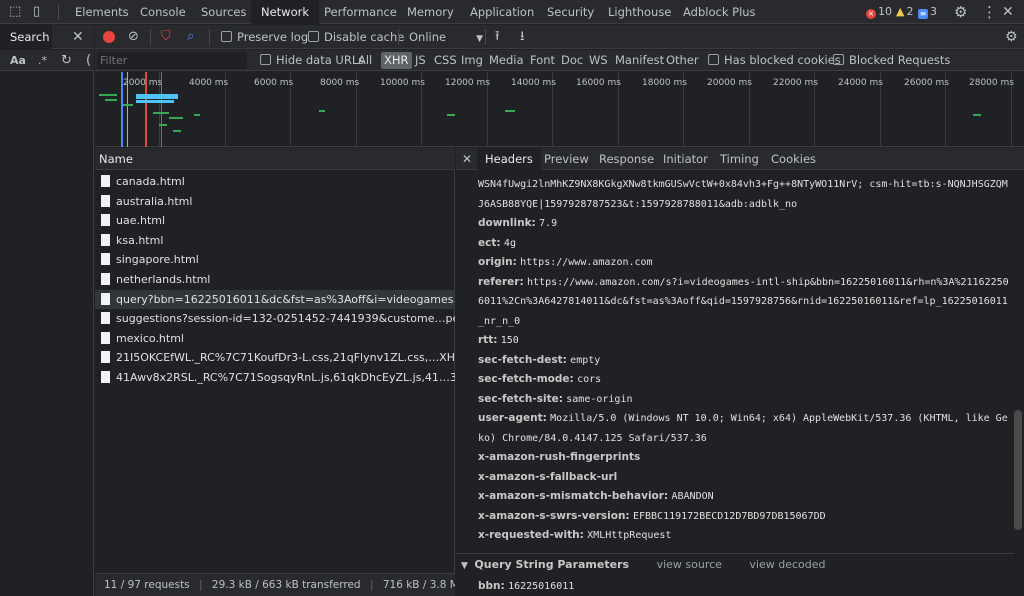 The image size is (1024, 596). What do you see at coordinates (472, 60) in the screenshot?
I see `type-filter-img: Img` at bounding box center [472, 60].